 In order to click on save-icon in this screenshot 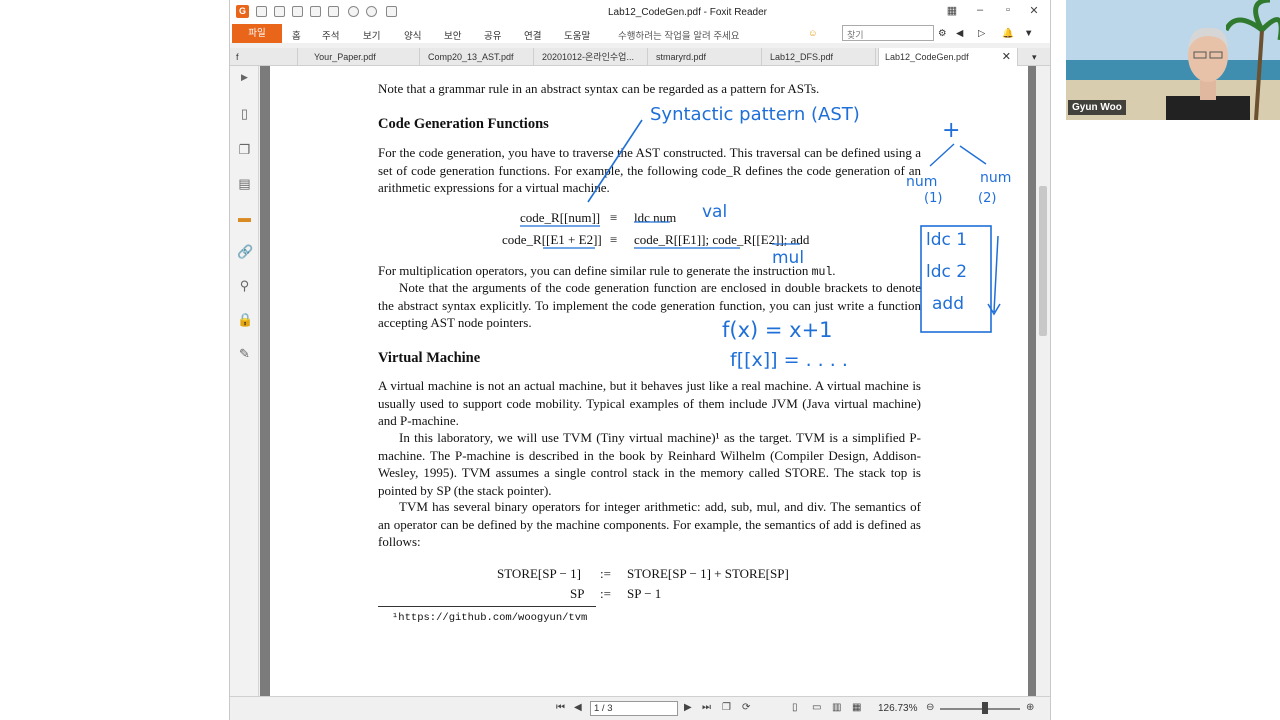, I will do `click(279, 11)`.